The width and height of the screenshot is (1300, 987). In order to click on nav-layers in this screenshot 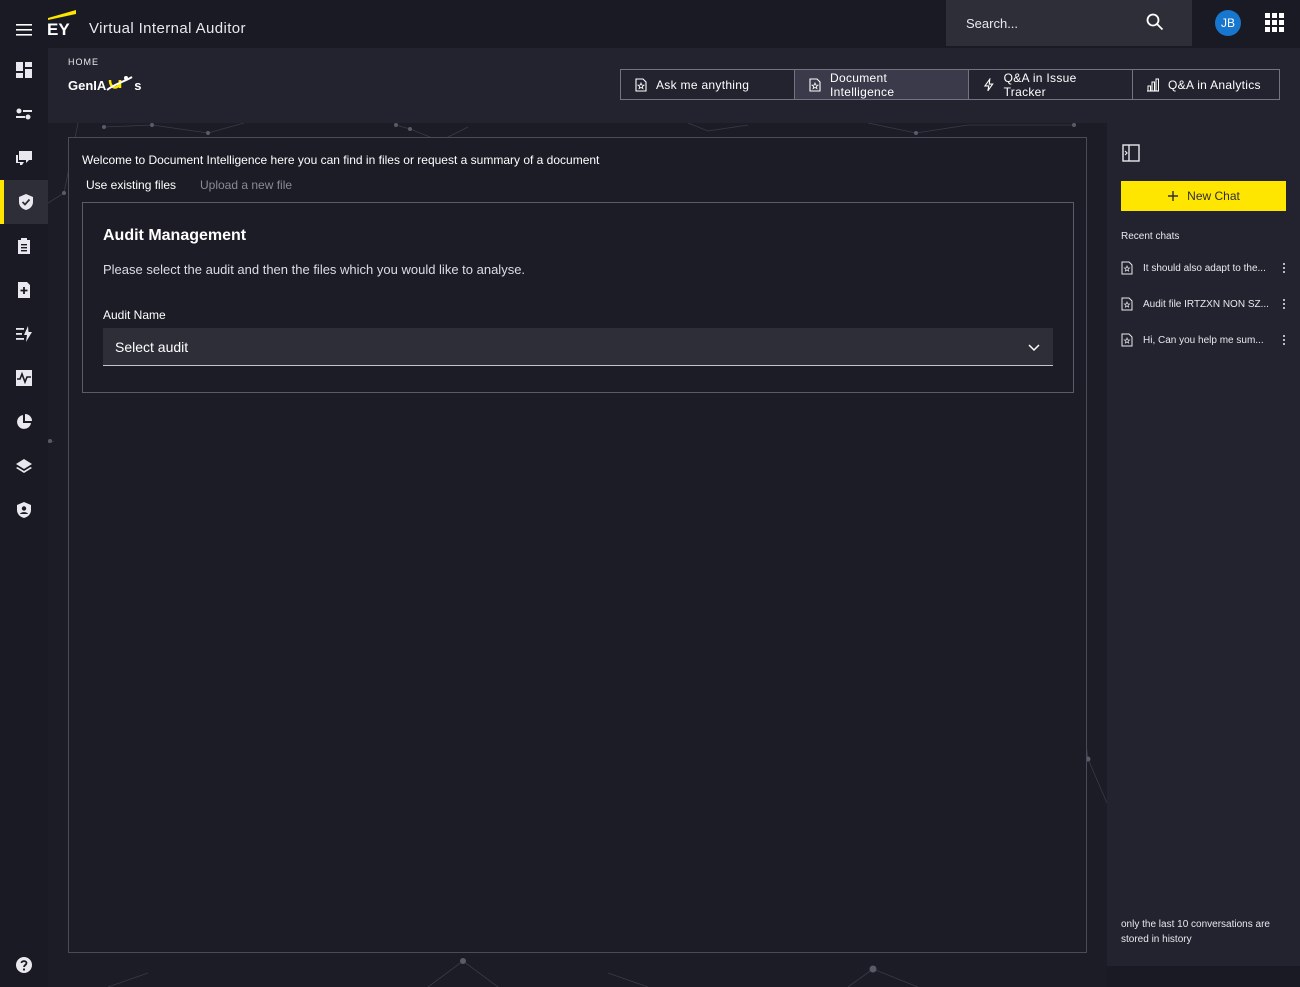, I will do `click(24, 466)`.